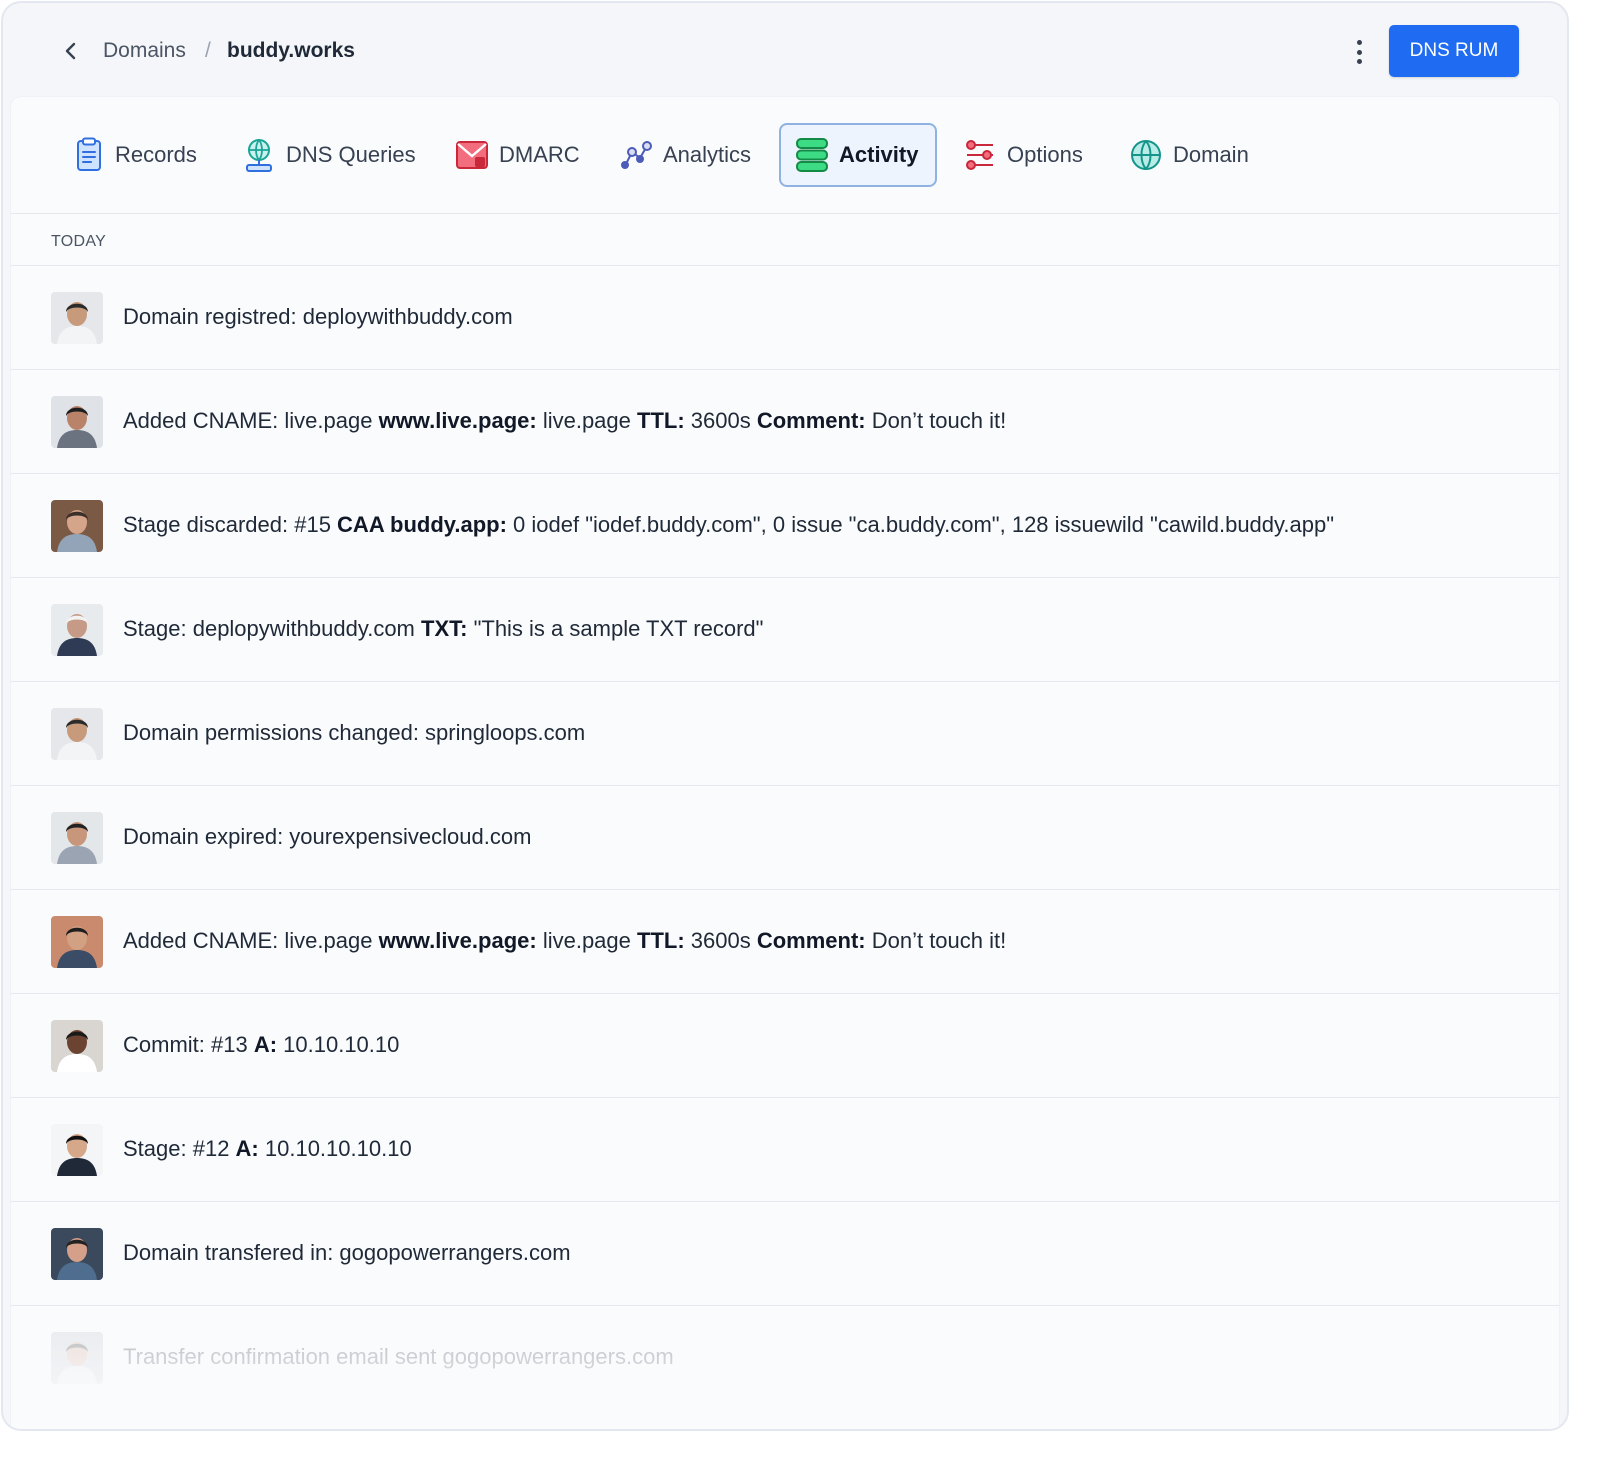 The width and height of the screenshot is (1612, 1470). I want to click on tab-label: Records, so click(156, 154).